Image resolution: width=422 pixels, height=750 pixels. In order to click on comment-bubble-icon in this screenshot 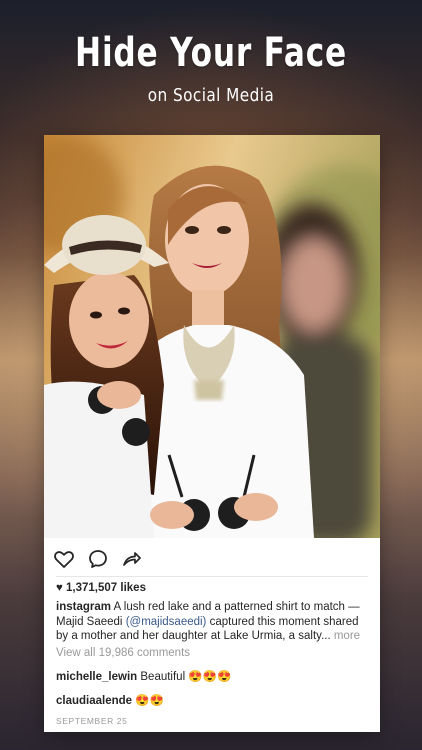, I will do `click(98, 559)`.